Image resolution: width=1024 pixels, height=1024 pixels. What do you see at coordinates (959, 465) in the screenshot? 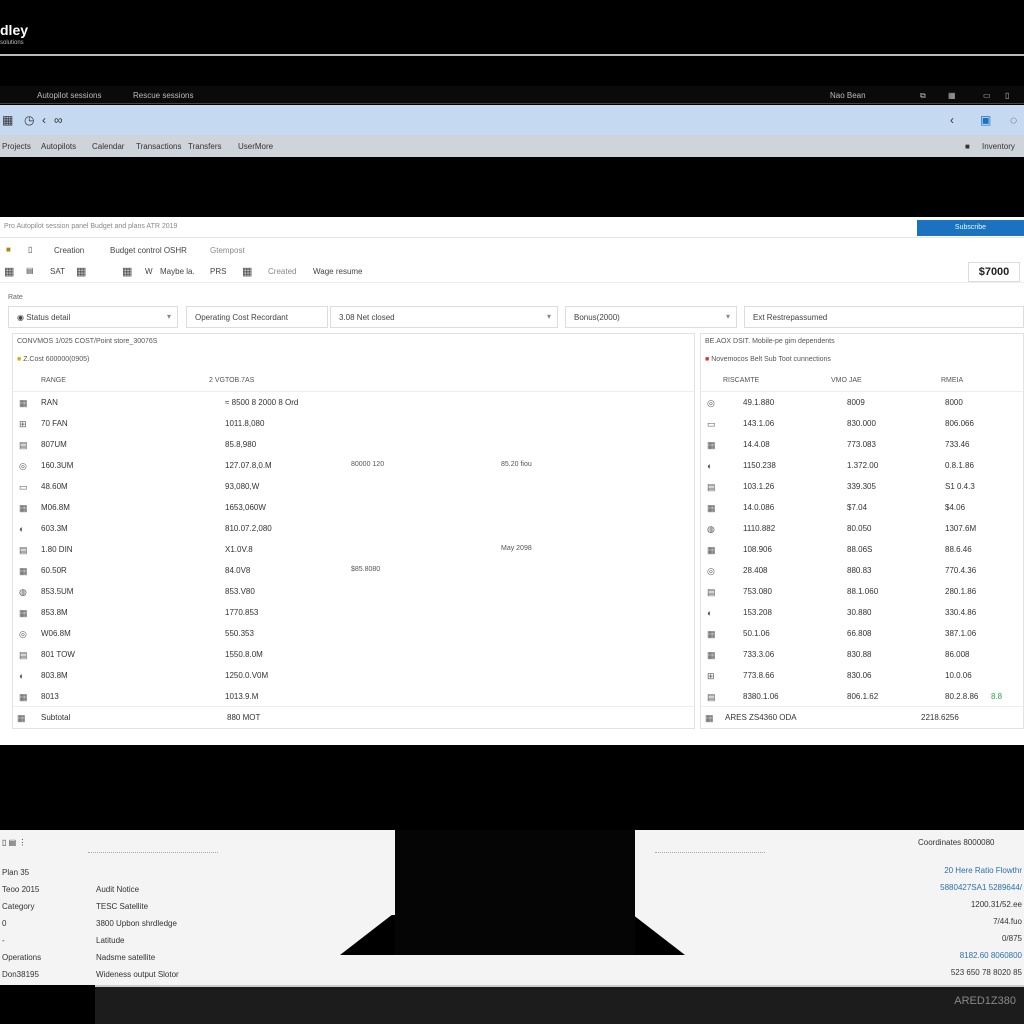
I see `table-cell: 0.8.1.86` at bounding box center [959, 465].